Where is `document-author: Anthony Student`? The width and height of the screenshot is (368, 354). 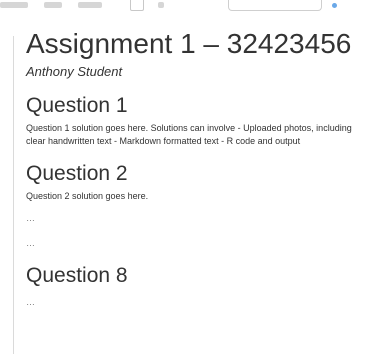
document-author: Anthony Student is located at coordinates (74, 71).